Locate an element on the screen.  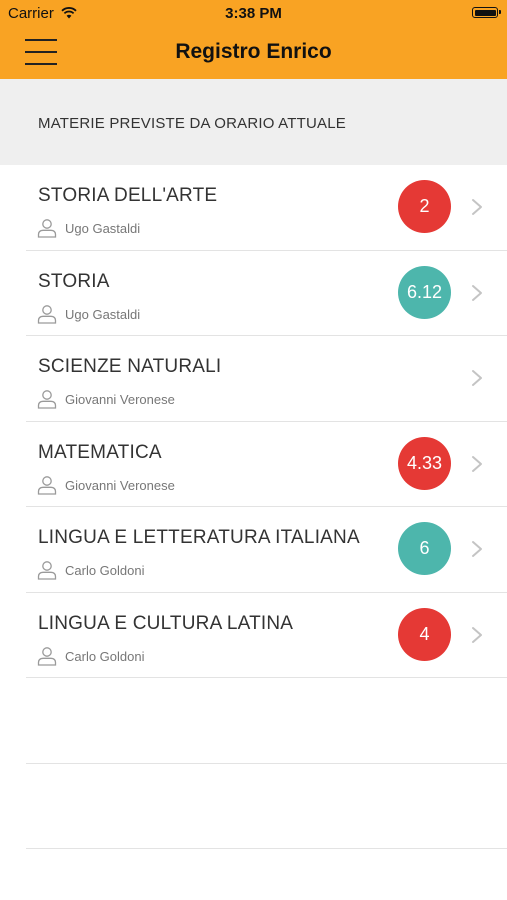
page-title: Registro Enrico is located at coordinates (253, 51).